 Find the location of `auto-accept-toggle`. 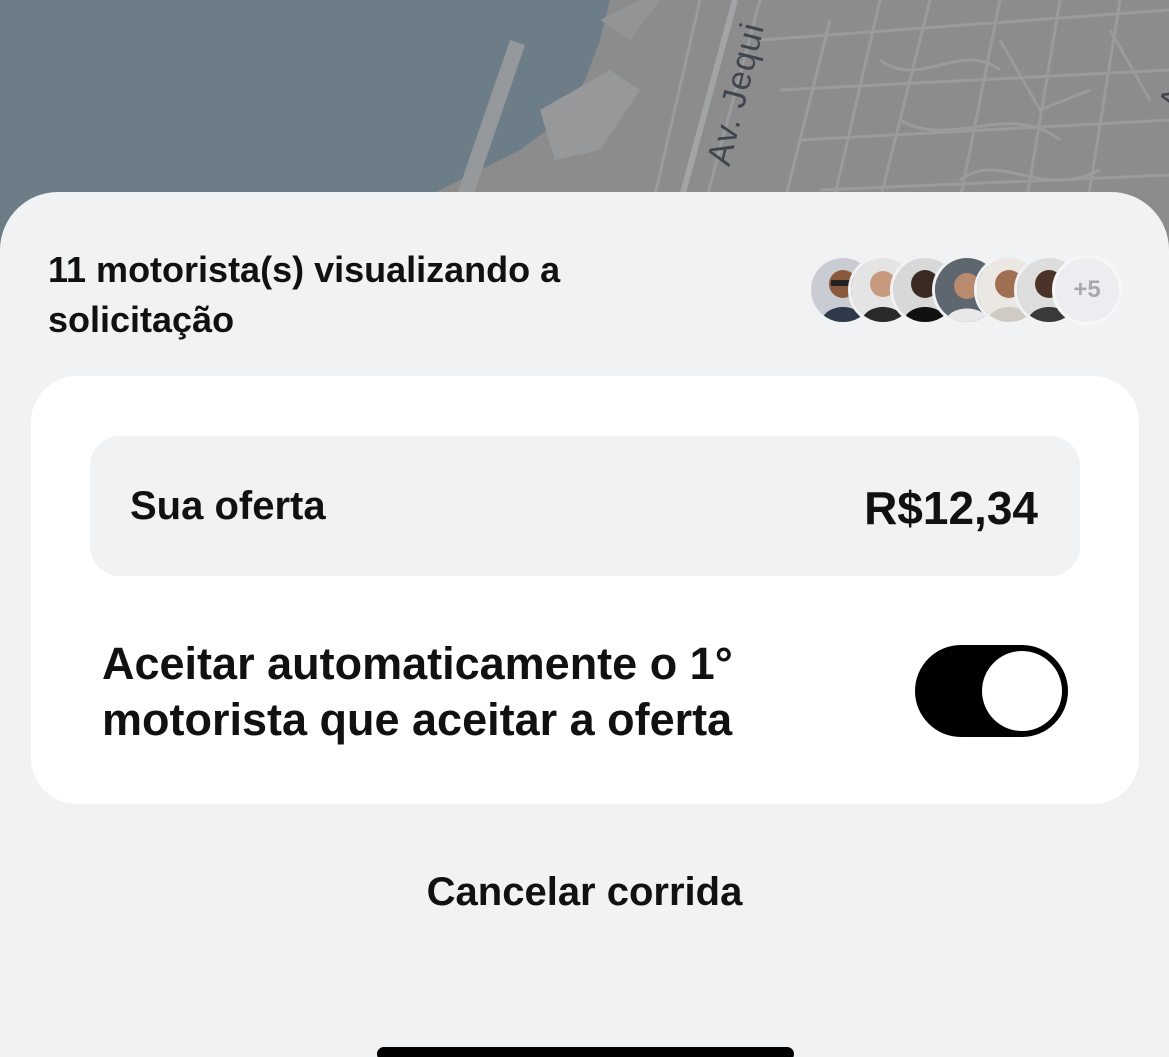

auto-accept-toggle is located at coordinates (991, 691).